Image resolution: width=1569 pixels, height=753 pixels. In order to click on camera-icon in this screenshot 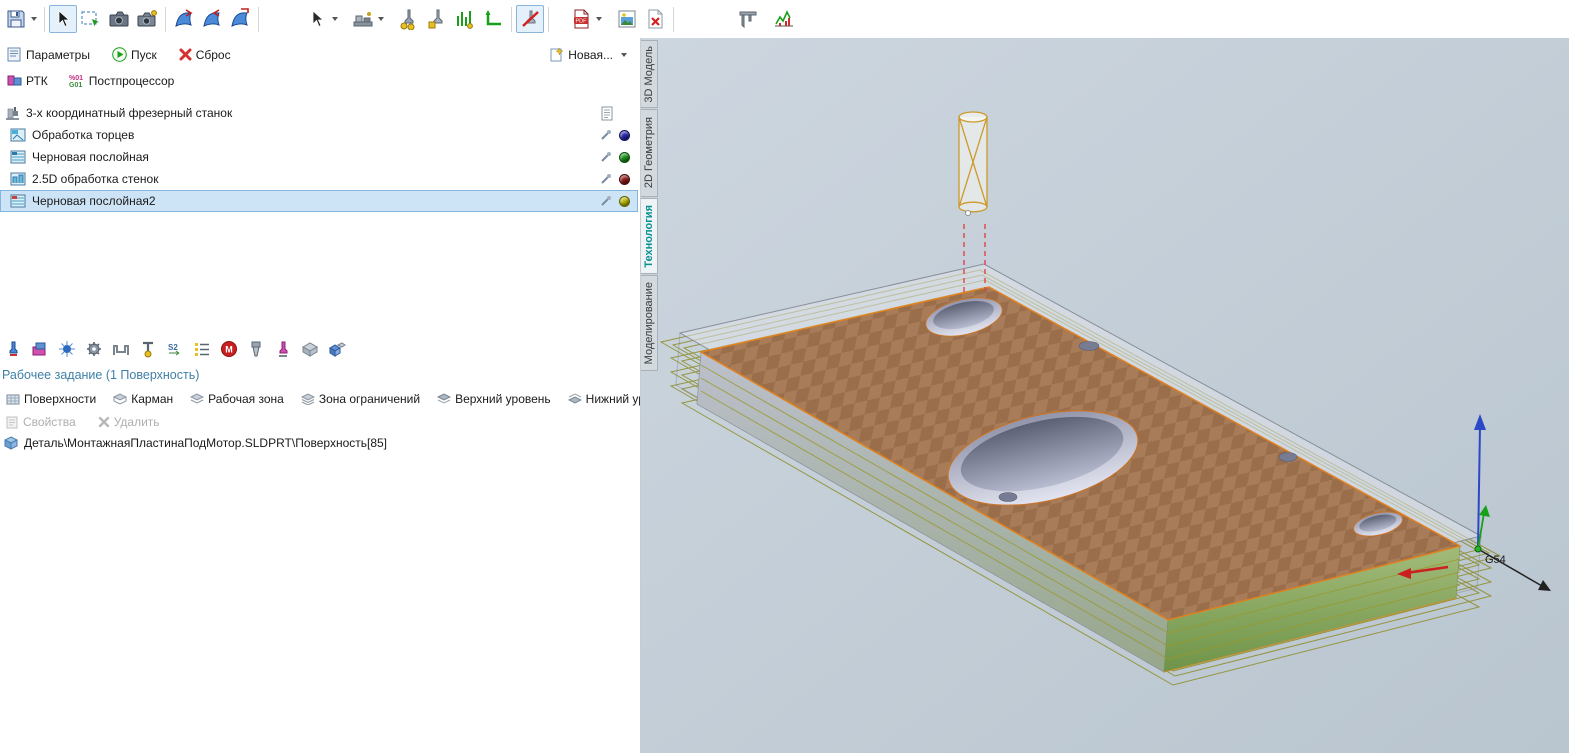, I will do `click(119, 19)`.